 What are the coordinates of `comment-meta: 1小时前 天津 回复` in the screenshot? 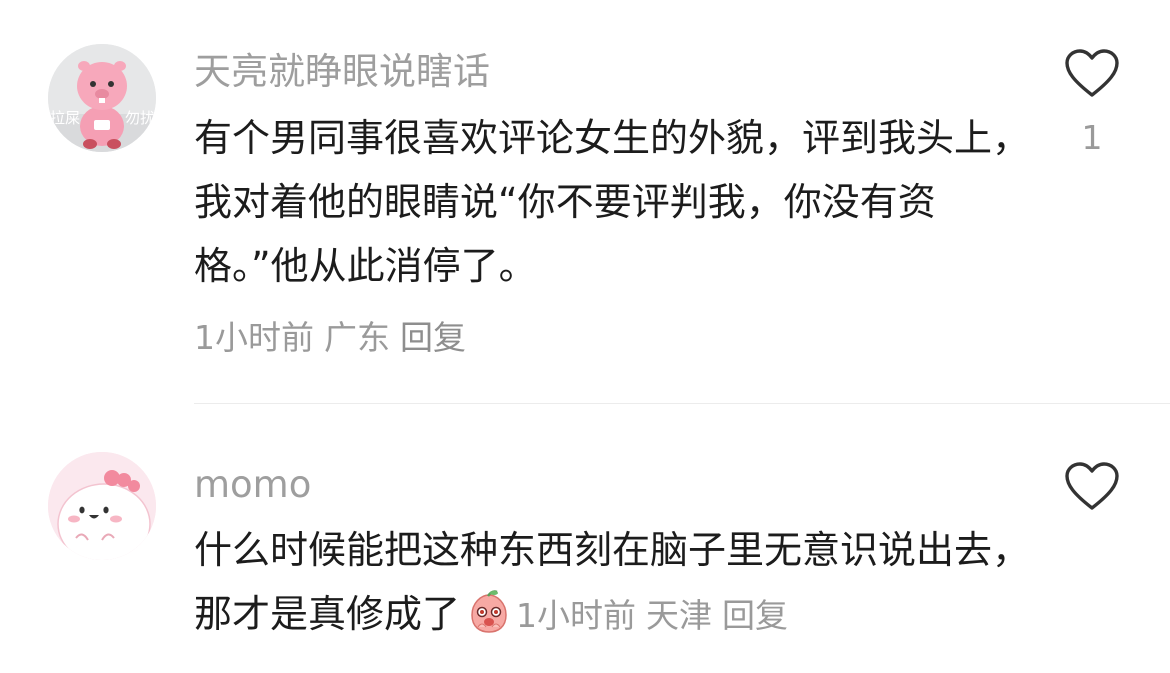 It's located at (650, 615).